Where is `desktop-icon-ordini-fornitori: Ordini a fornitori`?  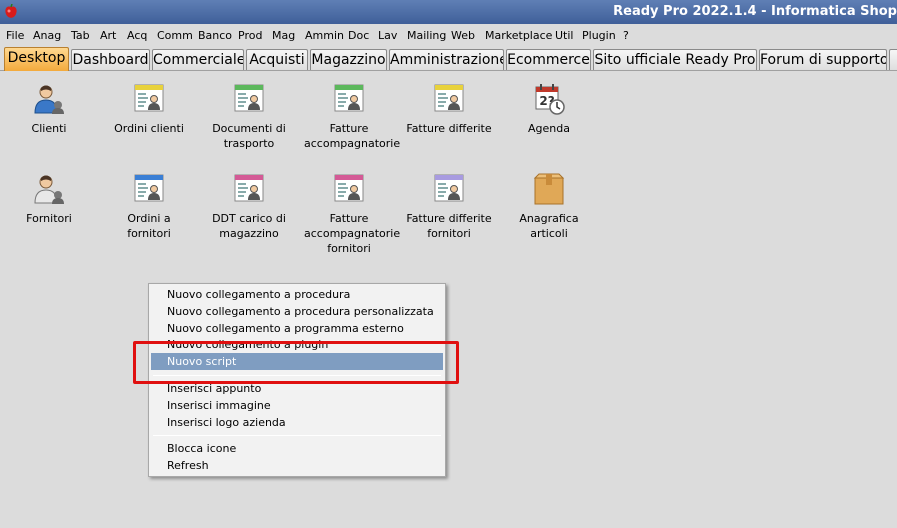 desktop-icon-ordini-fornitori: Ordini a fornitori is located at coordinates (149, 207).